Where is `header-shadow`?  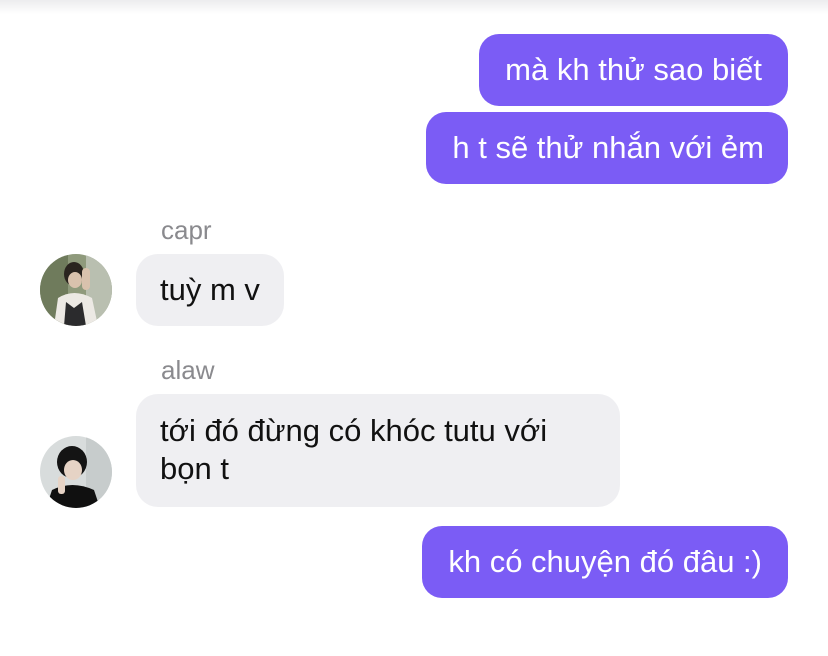
header-shadow is located at coordinates (414, 7).